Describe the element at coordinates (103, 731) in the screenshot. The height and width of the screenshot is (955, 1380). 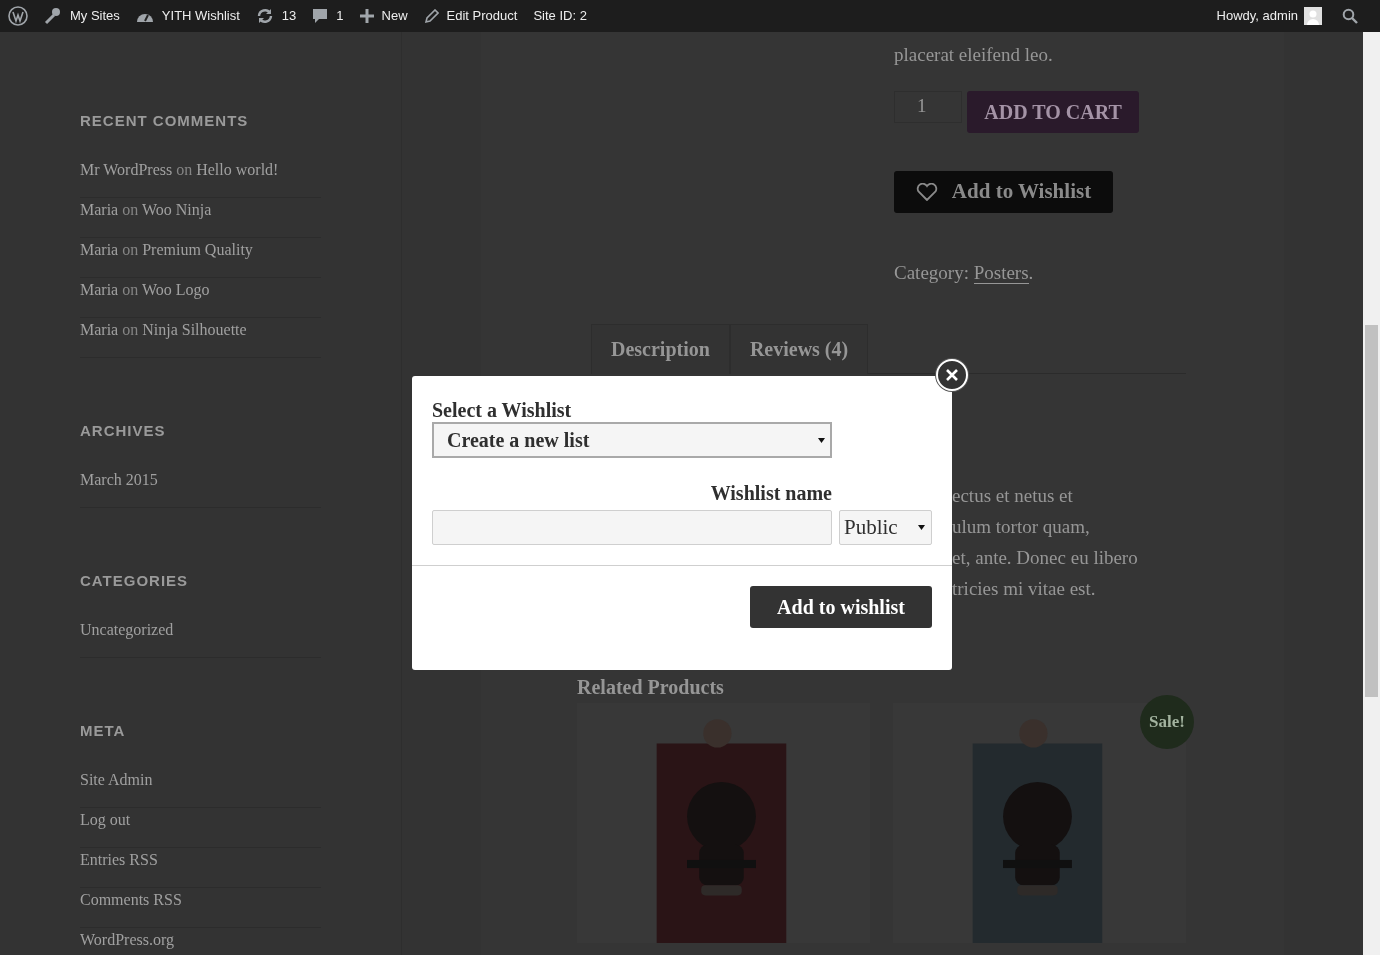
I see `widget-title: META` at that location.